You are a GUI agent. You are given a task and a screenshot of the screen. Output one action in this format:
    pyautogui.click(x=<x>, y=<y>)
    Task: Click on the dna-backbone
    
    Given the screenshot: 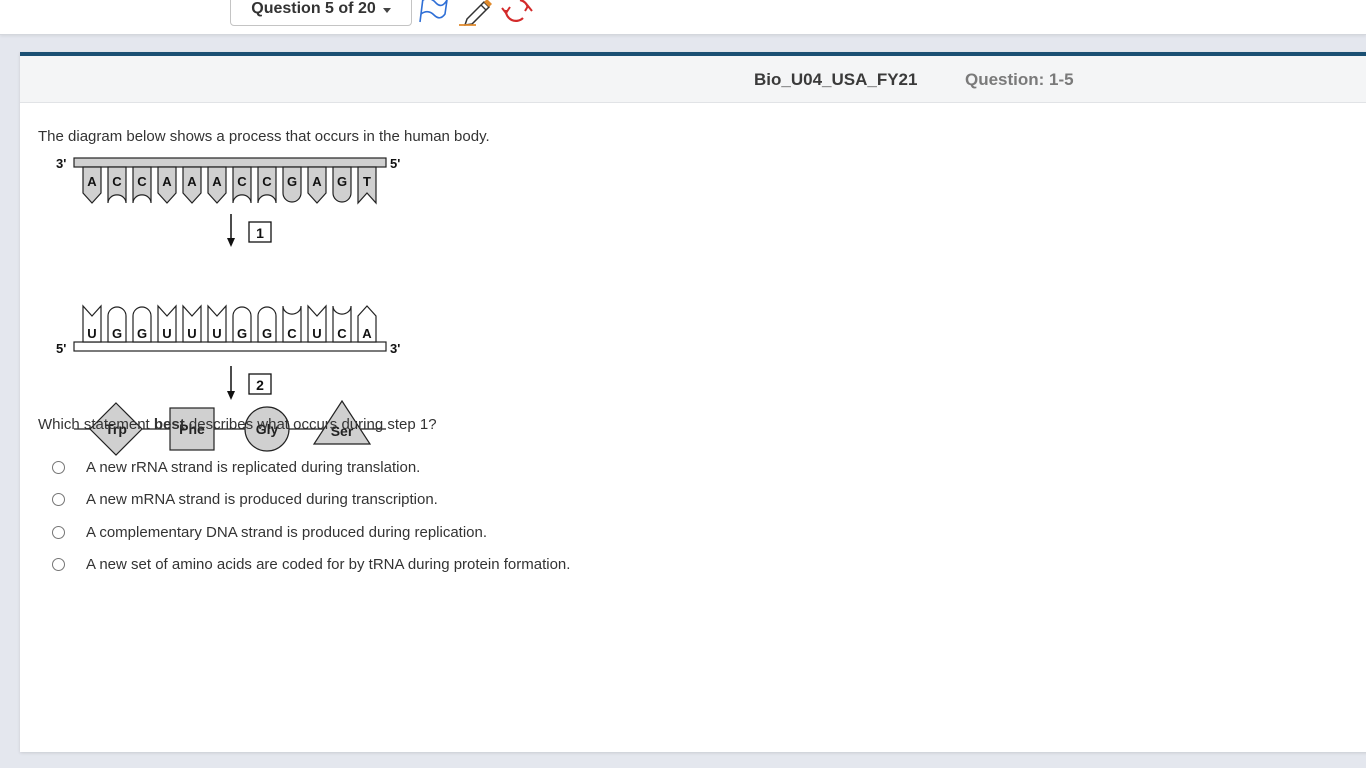 What is the action you would take?
    pyautogui.click(x=230, y=162)
    